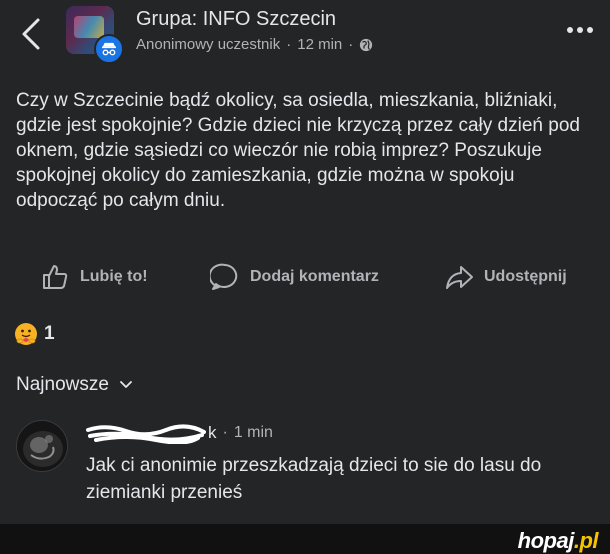 This screenshot has width=610, height=554. I want to click on post-time: 12 min, so click(319, 44).